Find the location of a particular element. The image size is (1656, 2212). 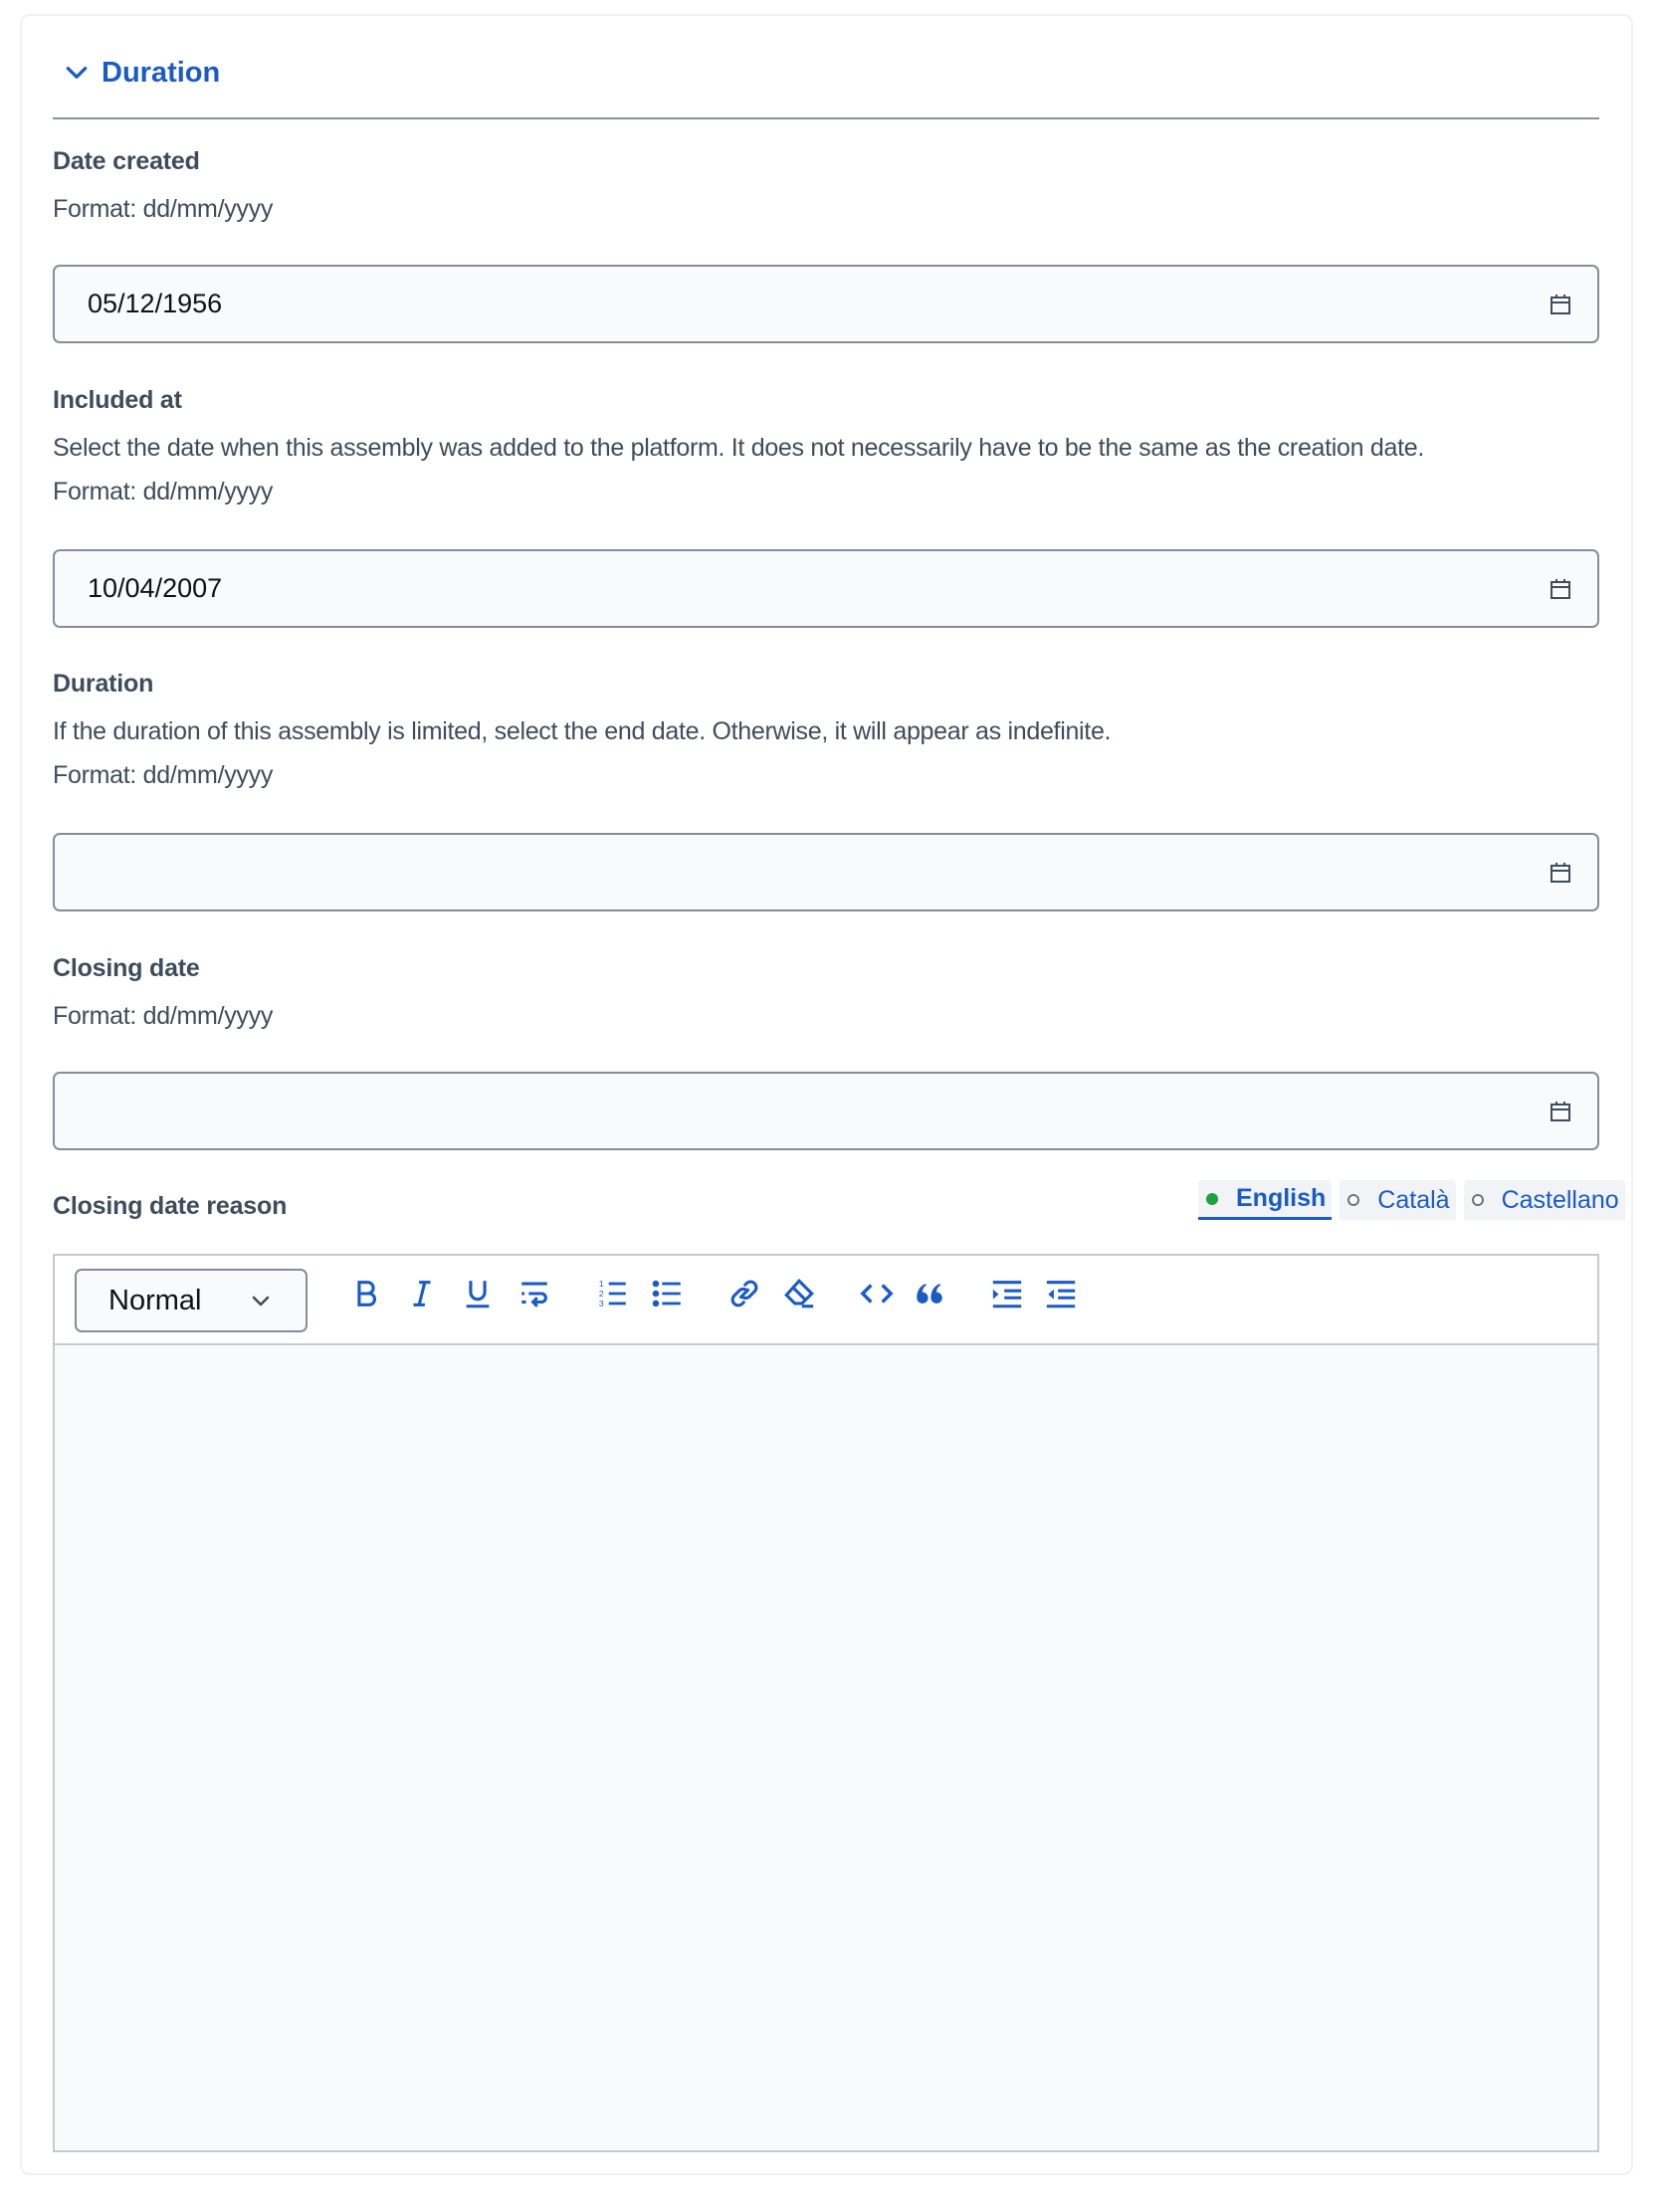

ordered-list-icon: 123 is located at coordinates (613, 1293).